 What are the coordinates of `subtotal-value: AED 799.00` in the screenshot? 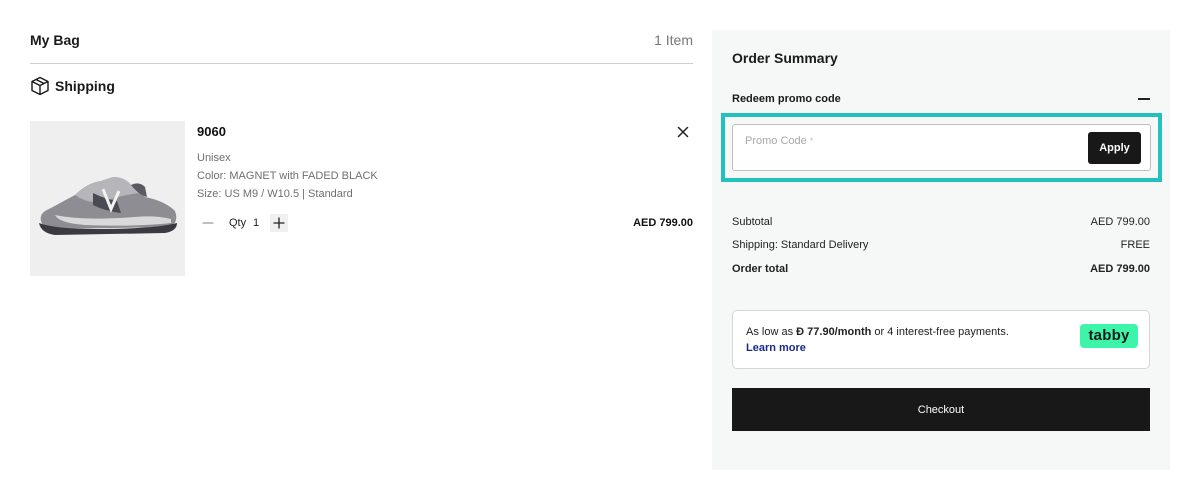 It's located at (1120, 222).